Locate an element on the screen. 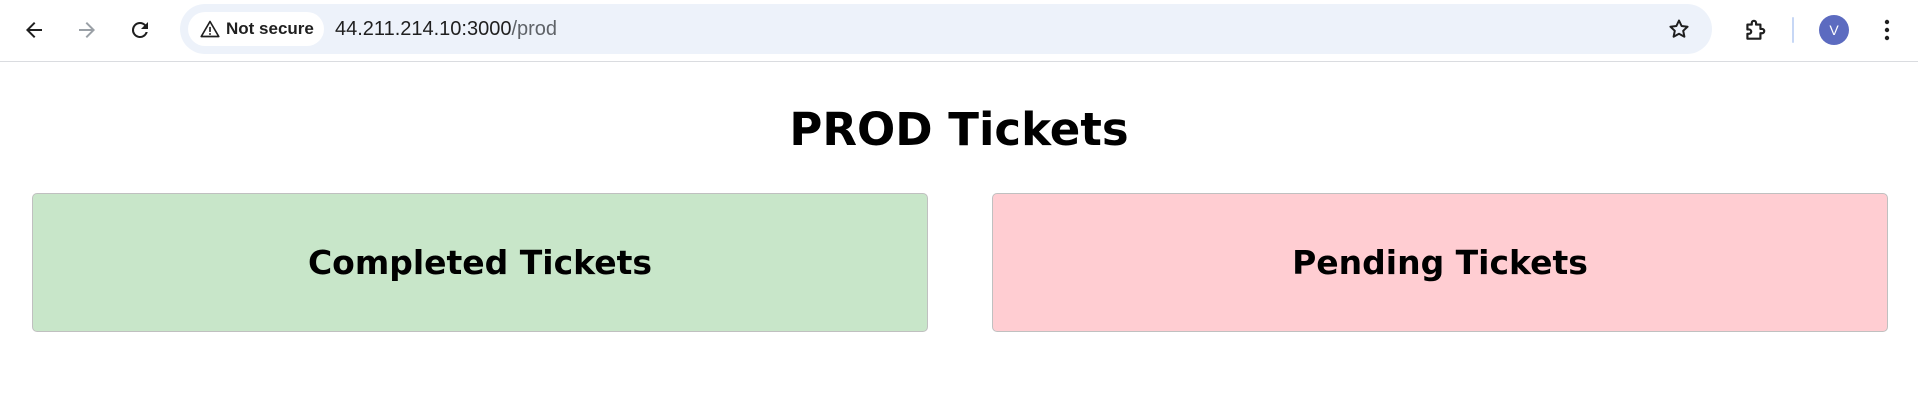 The height and width of the screenshot is (403, 1918). pending-tickets-label: Pending Tickets is located at coordinates (1440, 262).